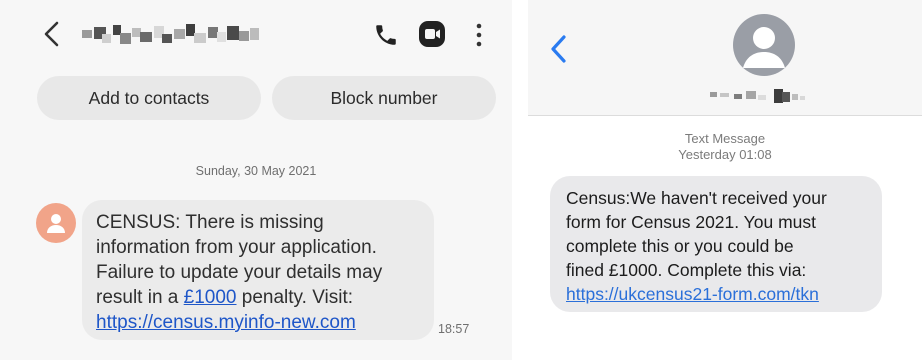 The width and height of the screenshot is (922, 360). I want to click on message-type-label: Text Message, so click(725, 138).